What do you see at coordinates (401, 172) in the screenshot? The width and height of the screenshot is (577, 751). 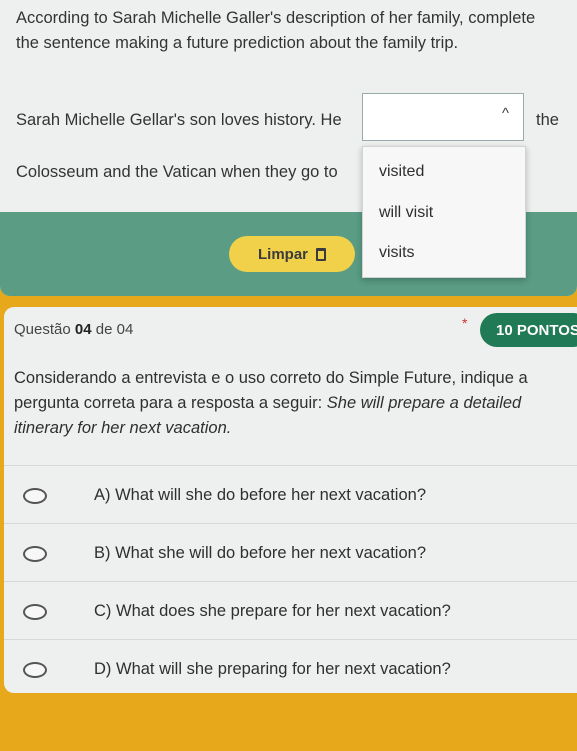 I see `dropdown-option-visited: visited` at bounding box center [401, 172].